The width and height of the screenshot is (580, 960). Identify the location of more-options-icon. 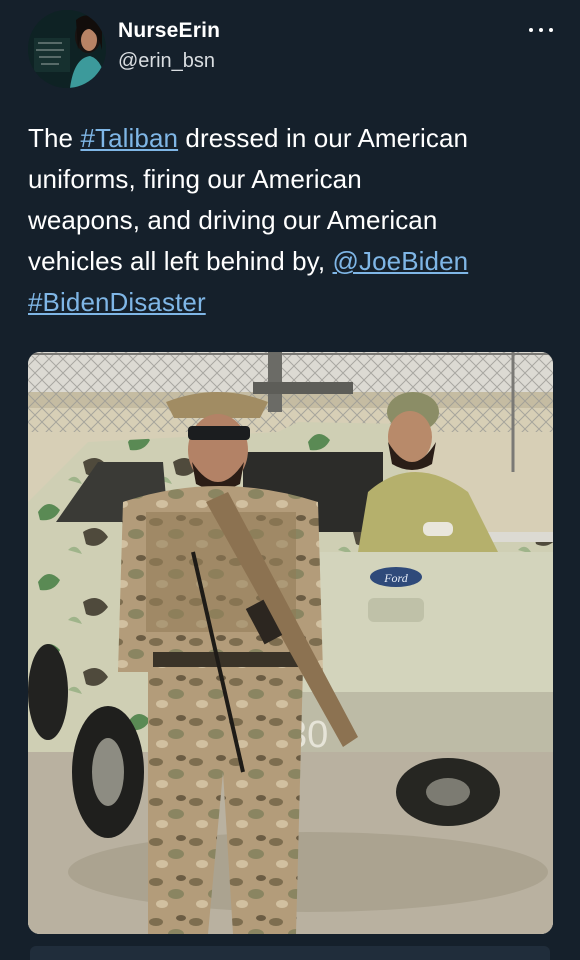
(541, 30).